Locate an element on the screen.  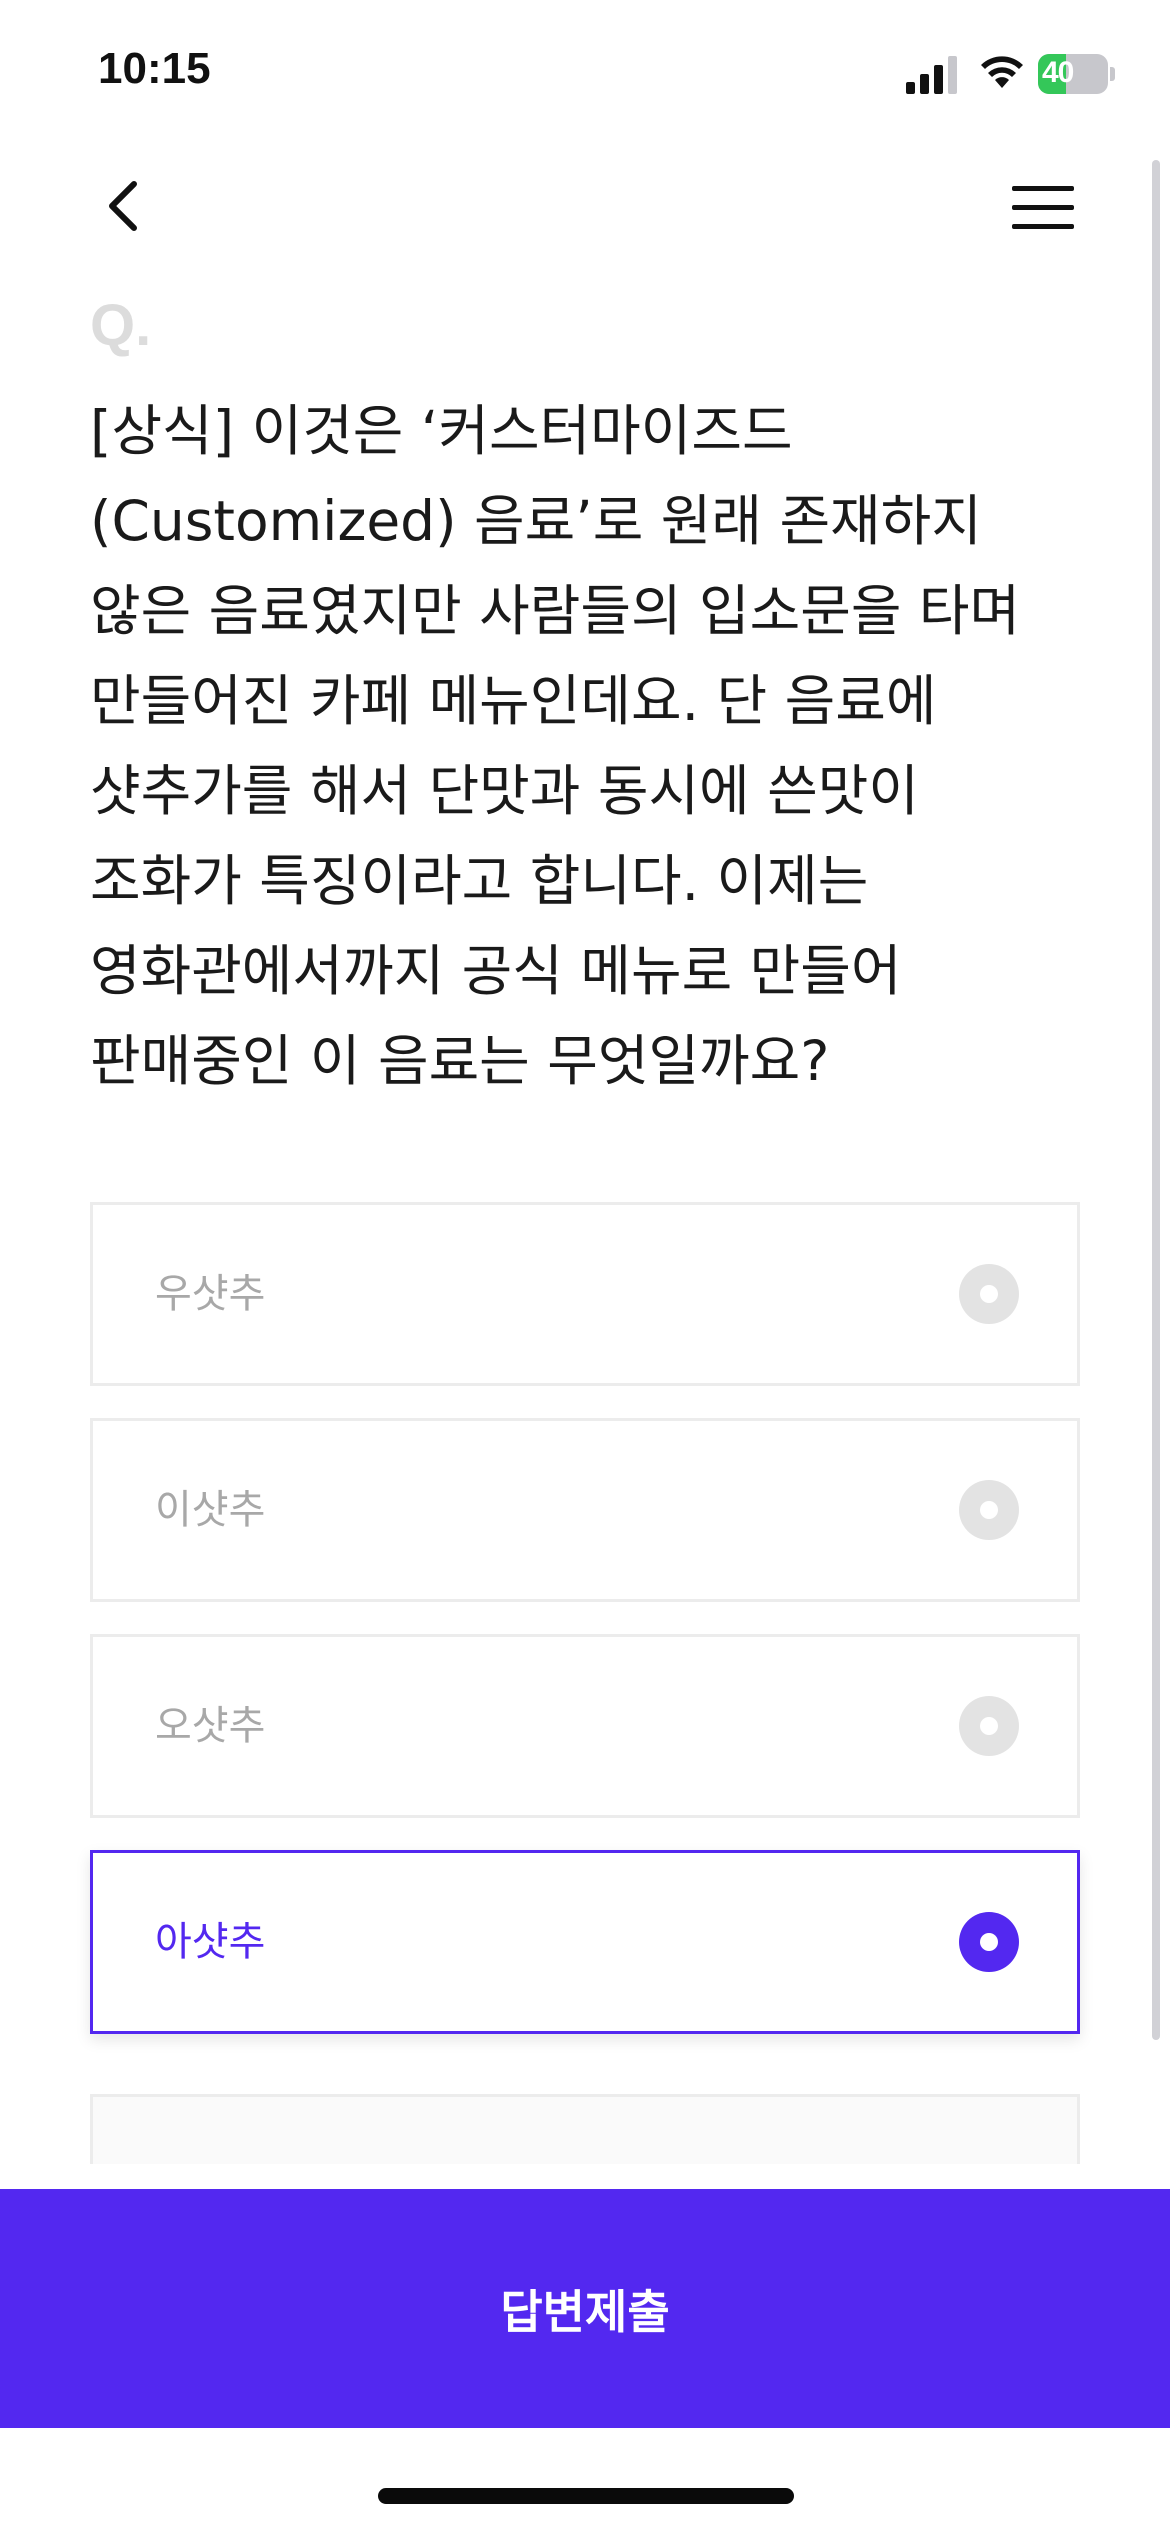
submit-answer-button: 답변제출 is located at coordinates (585, 2308).